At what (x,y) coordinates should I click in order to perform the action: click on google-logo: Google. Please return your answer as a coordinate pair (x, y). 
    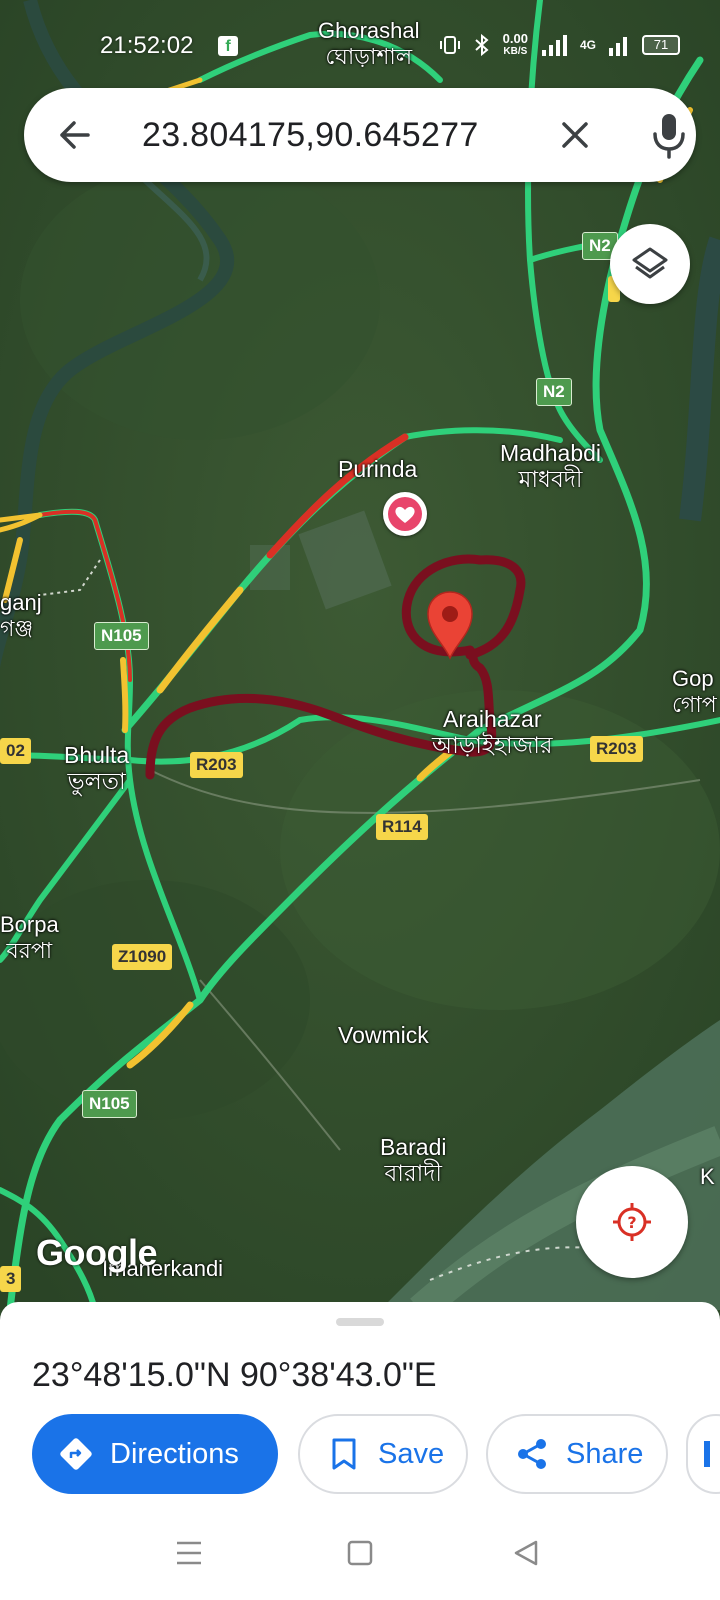
    Looking at the image, I should click on (97, 1252).